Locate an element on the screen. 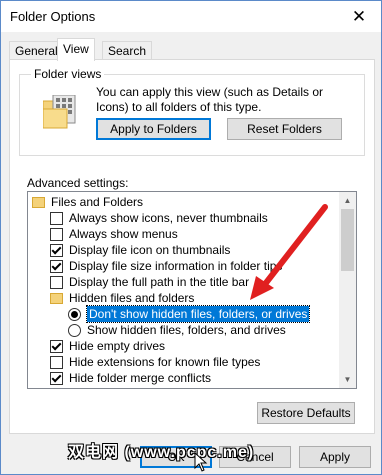 This screenshot has width=382, height=475. option-hide-empty-drives: Hide empty drives is located at coordinates (107, 346).